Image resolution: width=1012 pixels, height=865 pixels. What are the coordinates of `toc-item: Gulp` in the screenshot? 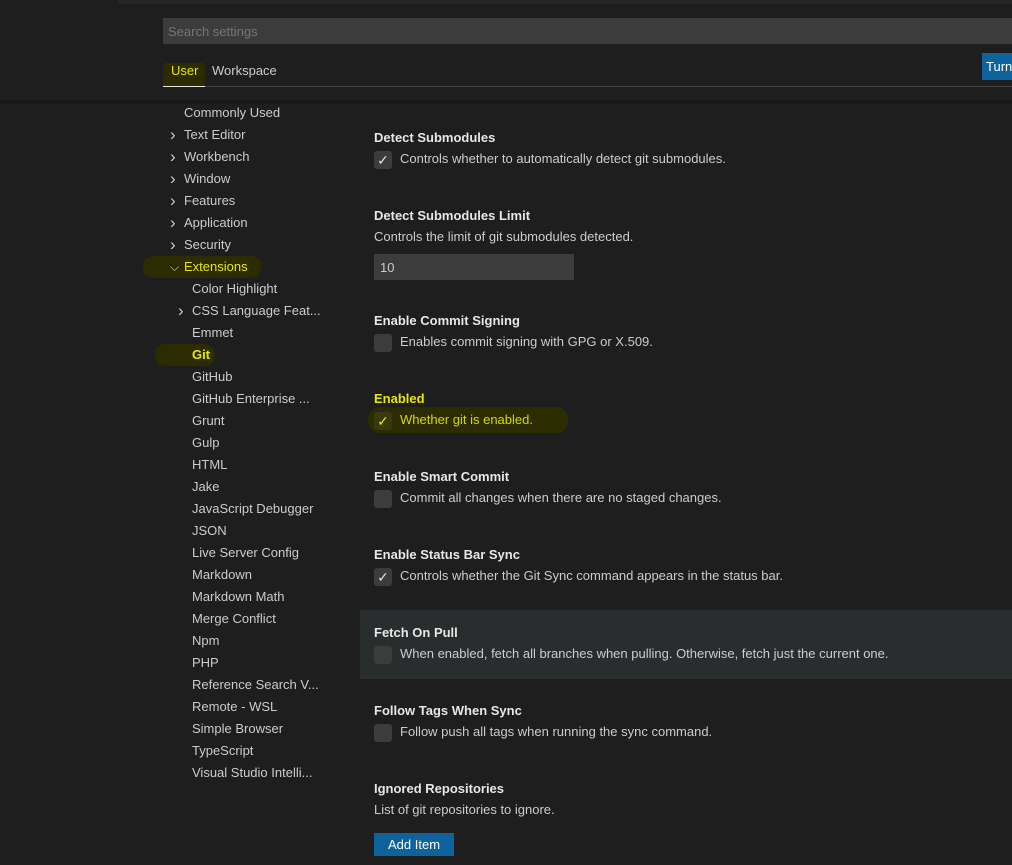 It's located at (205, 443).